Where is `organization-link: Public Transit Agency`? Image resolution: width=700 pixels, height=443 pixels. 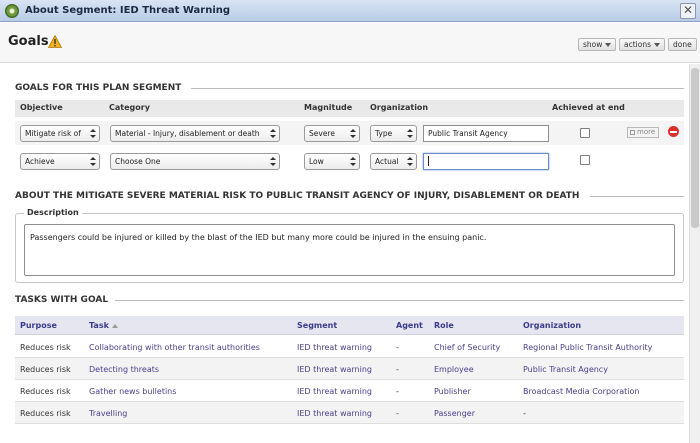 organization-link: Public Transit Agency is located at coordinates (565, 369).